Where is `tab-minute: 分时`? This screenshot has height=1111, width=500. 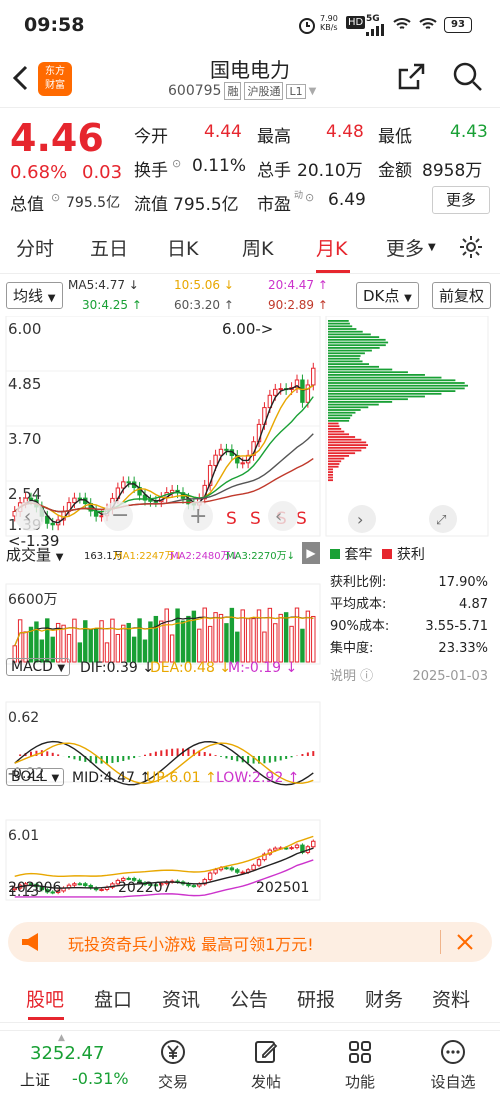
tab-minute: 分时 is located at coordinates (35, 247).